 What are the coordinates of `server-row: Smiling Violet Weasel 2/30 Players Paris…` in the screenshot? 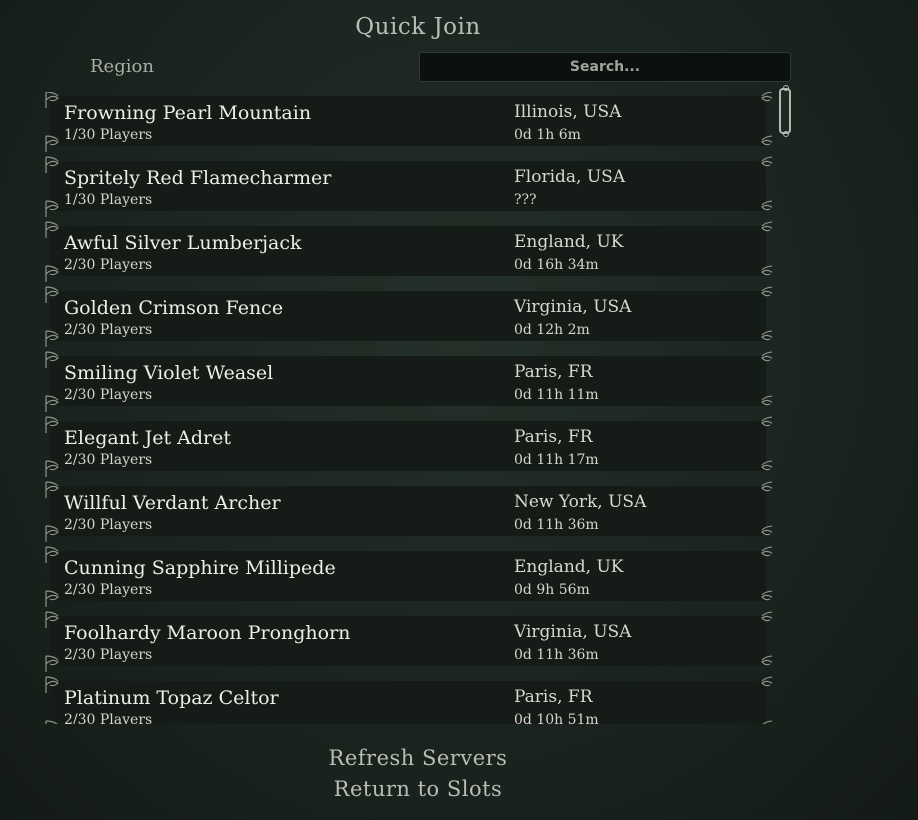 It's located at (408, 381).